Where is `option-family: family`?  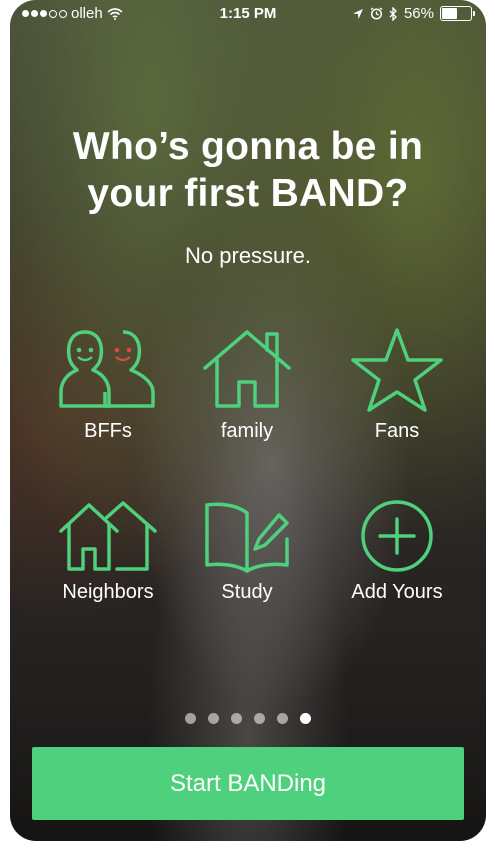 option-family: family is located at coordinates (247, 384).